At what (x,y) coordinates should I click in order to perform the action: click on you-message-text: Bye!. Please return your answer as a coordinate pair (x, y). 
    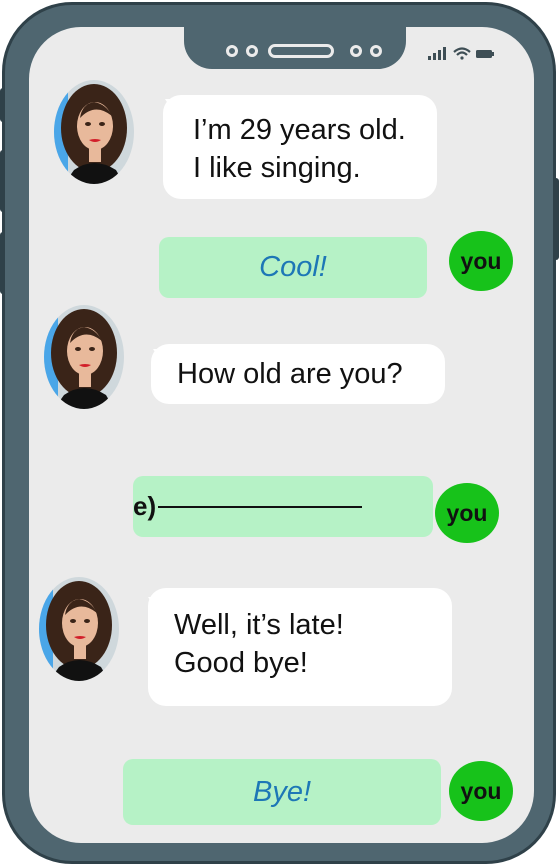
    Looking at the image, I should click on (282, 791).